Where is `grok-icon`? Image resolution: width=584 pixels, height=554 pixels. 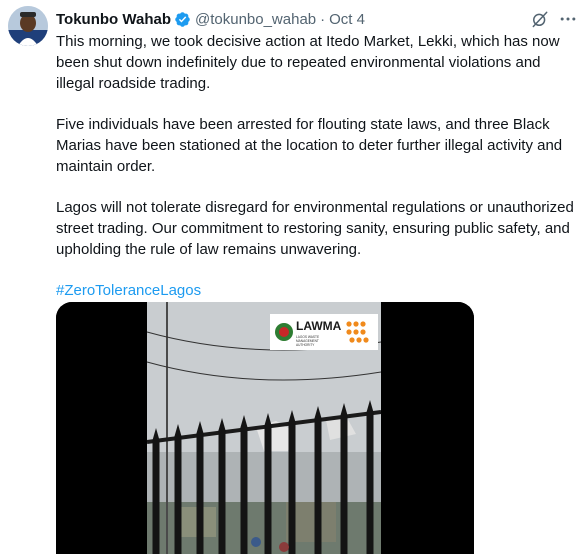
grok-icon is located at coordinates (540, 19).